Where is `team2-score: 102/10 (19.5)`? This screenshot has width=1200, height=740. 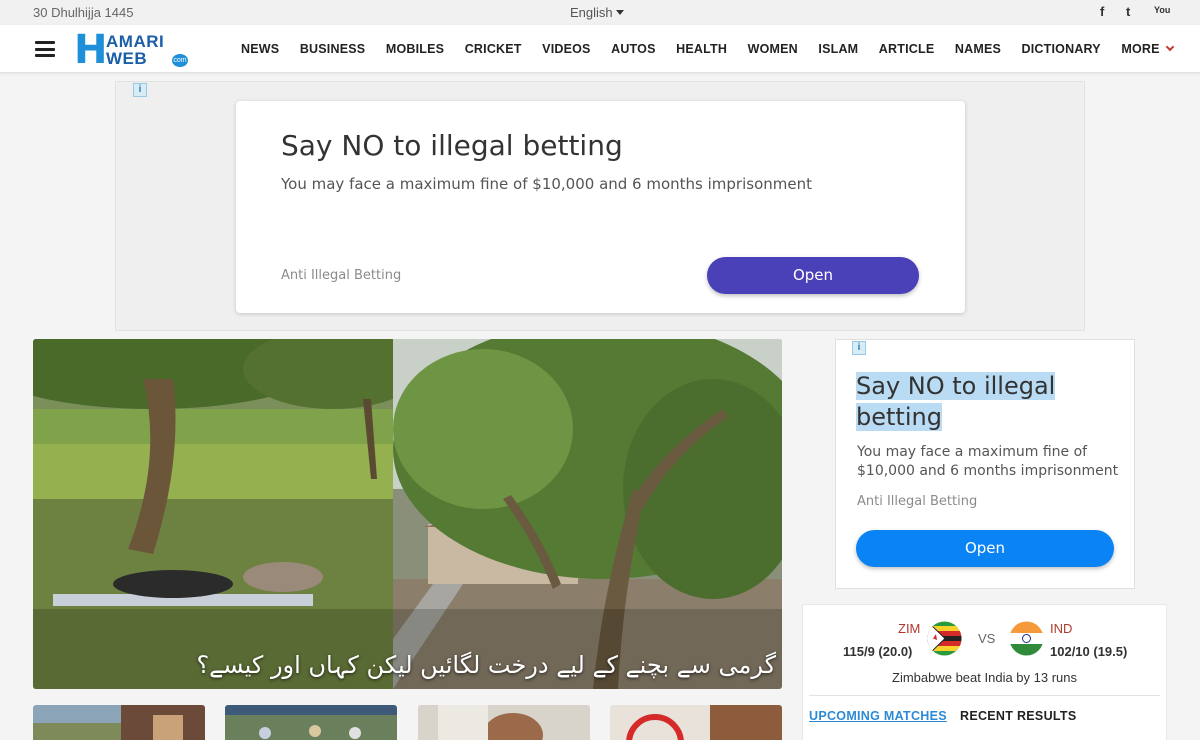
team2-score: 102/10 (19.5) is located at coordinates (1089, 651).